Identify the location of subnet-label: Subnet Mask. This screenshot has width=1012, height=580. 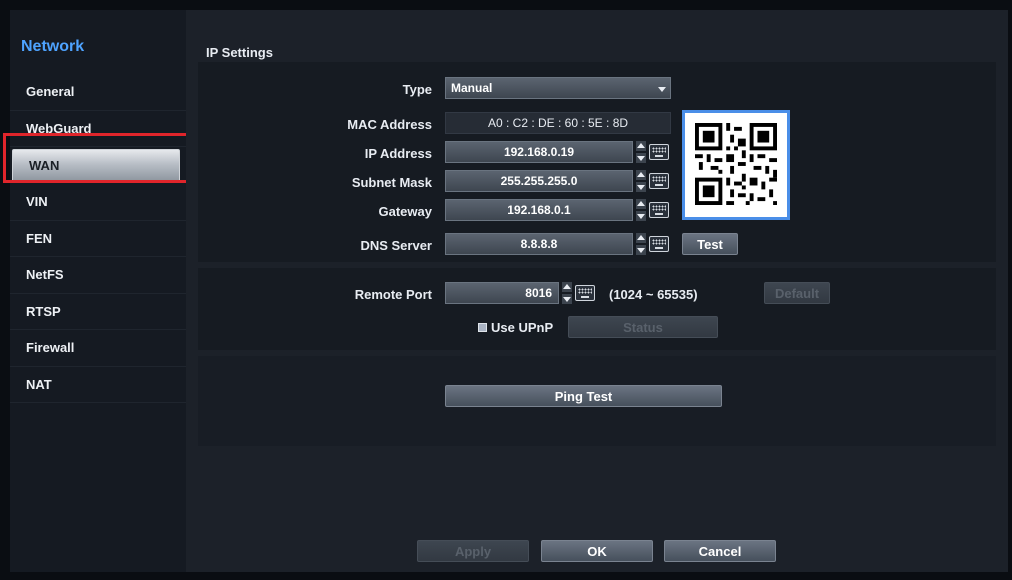
(391, 182).